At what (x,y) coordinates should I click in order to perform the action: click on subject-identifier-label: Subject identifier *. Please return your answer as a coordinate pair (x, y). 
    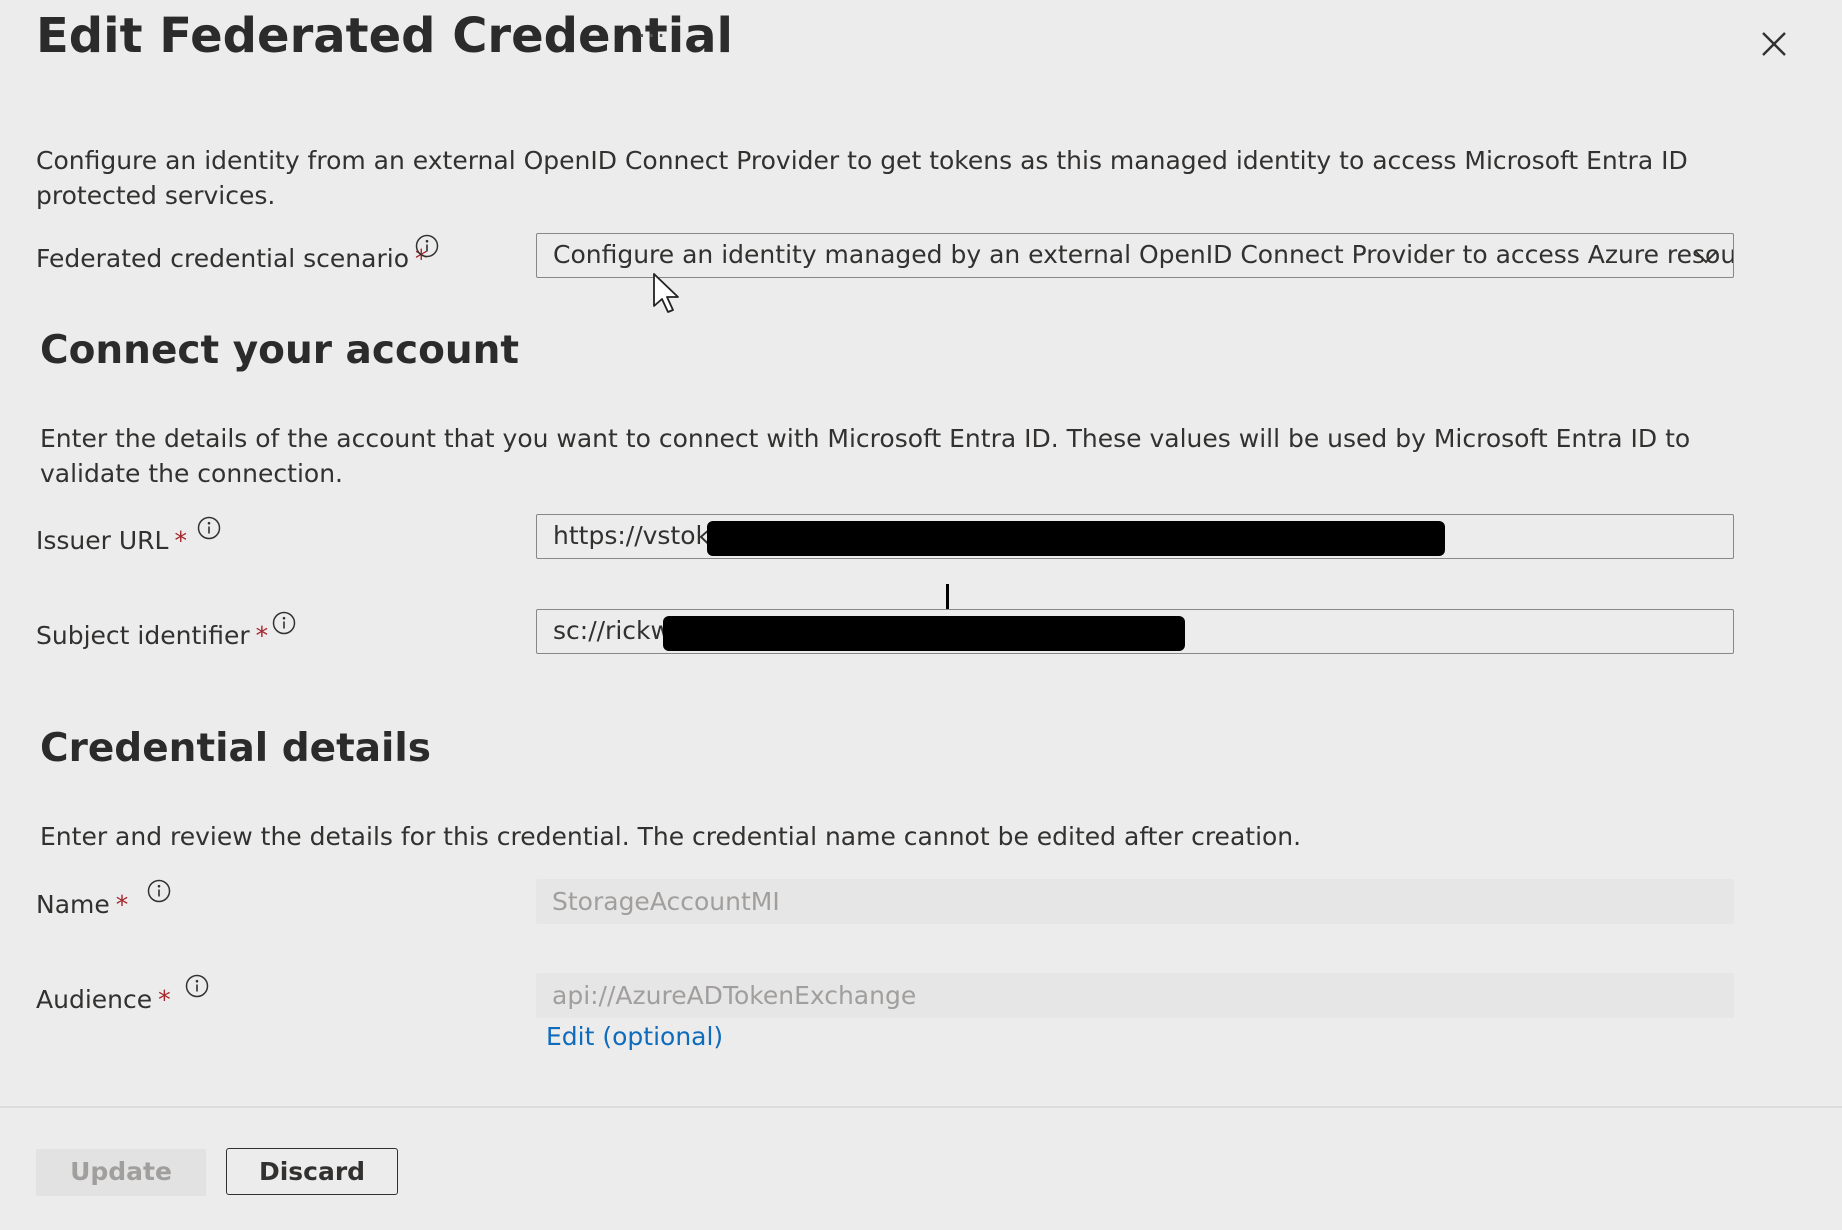
    Looking at the image, I should click on (152, 635).